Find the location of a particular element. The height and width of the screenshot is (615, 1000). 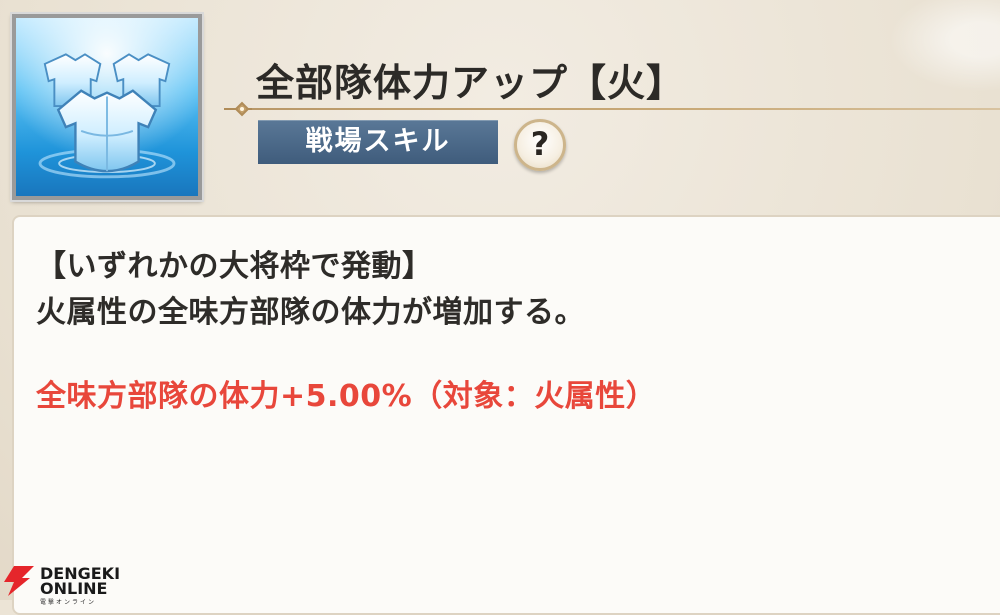

watermark-line2: ONLINE is located at coordinates (74, 588).